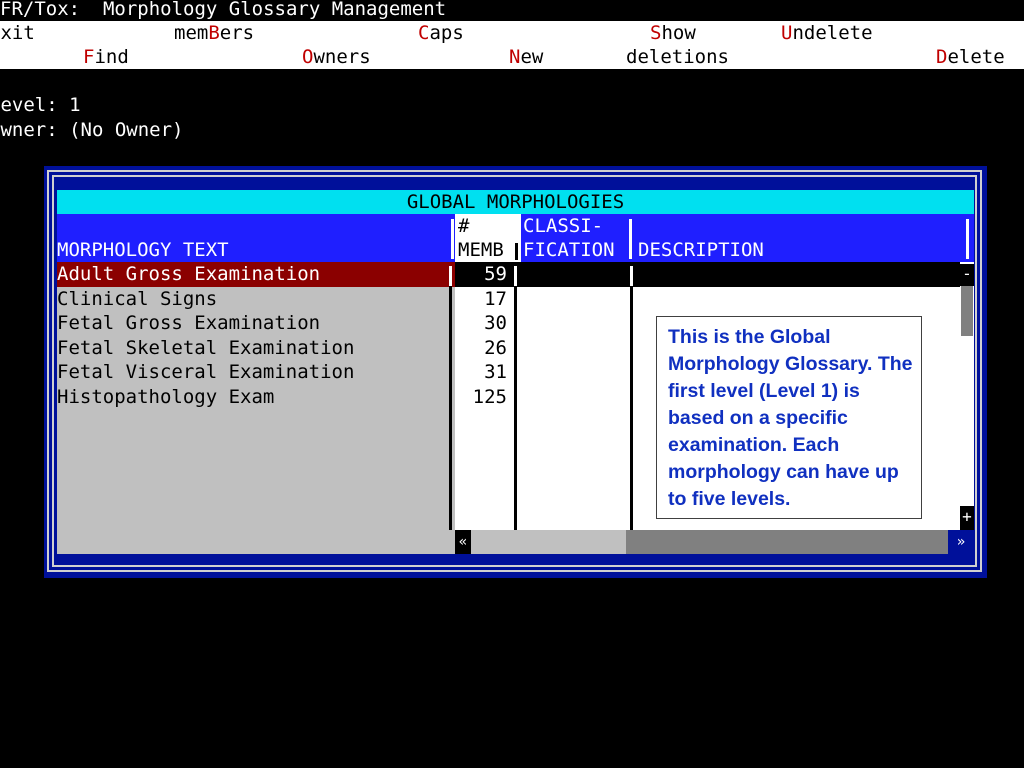 Image resolution: width=1024 pixels, height=768 pixels. What do you see at coordinates (515, 202) in the screenshot?
I see `grid-title: GLOBAL MORPHOLOGIES` at bounding box center [515, 202].